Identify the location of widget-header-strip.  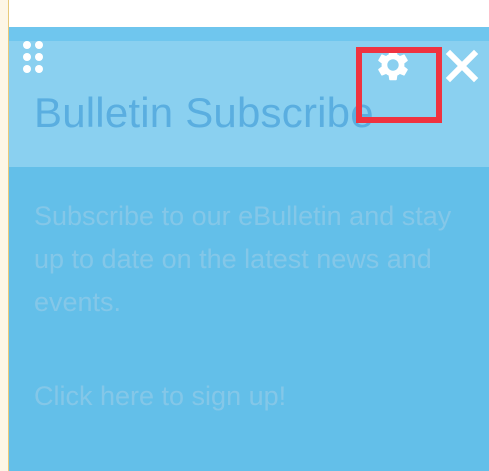
(249, 34).